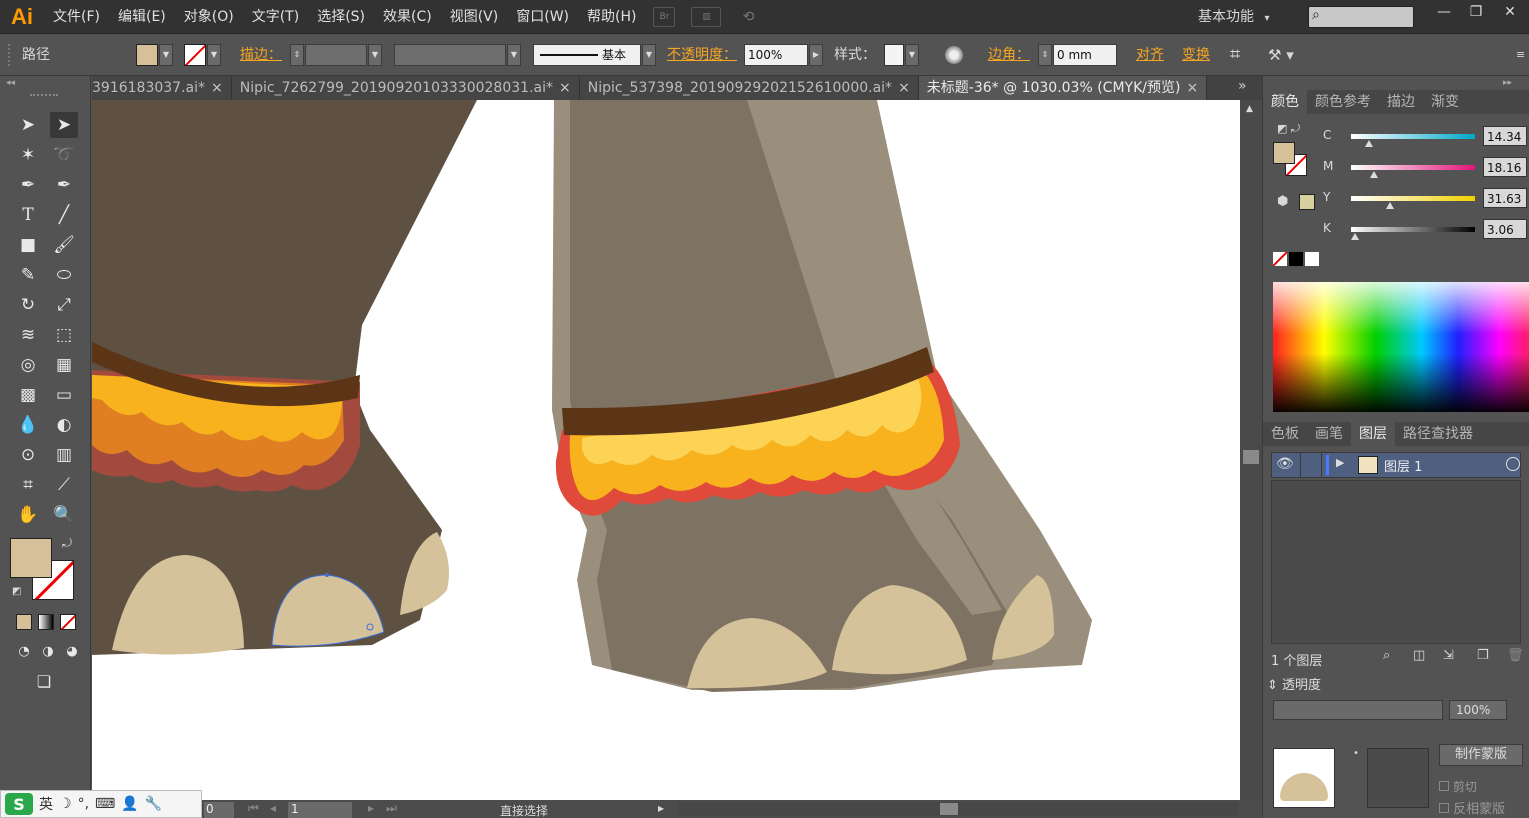  I want to click on lock-slot, so click(1311, 465).